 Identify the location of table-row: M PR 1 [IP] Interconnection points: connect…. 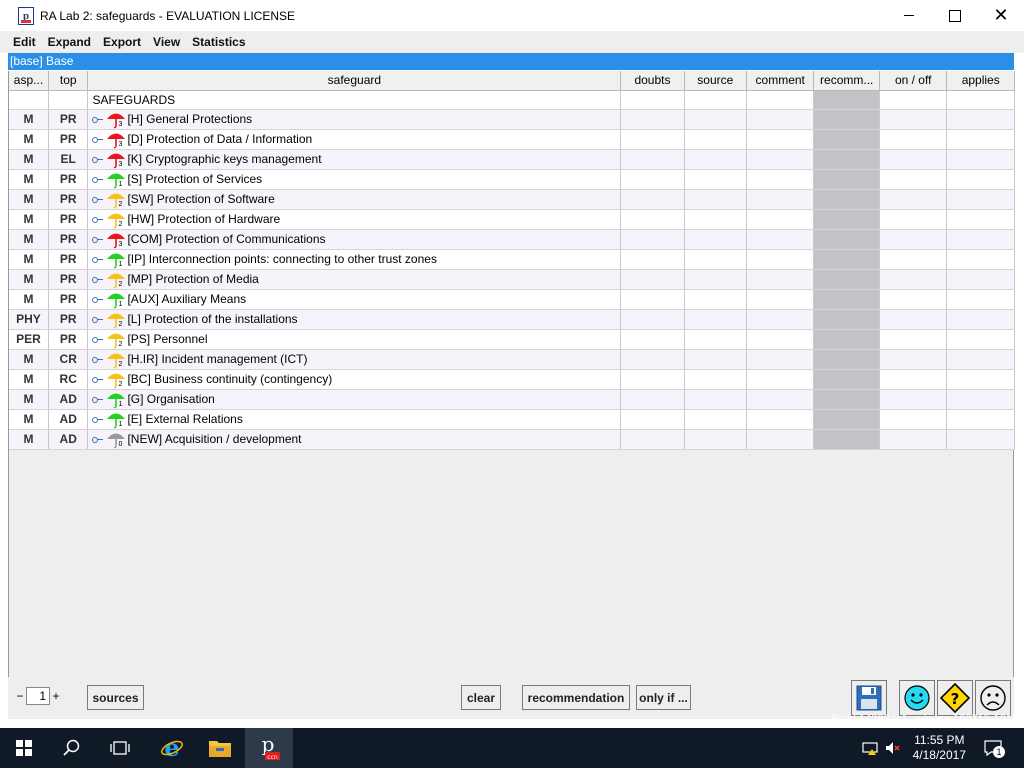
(512, 259).